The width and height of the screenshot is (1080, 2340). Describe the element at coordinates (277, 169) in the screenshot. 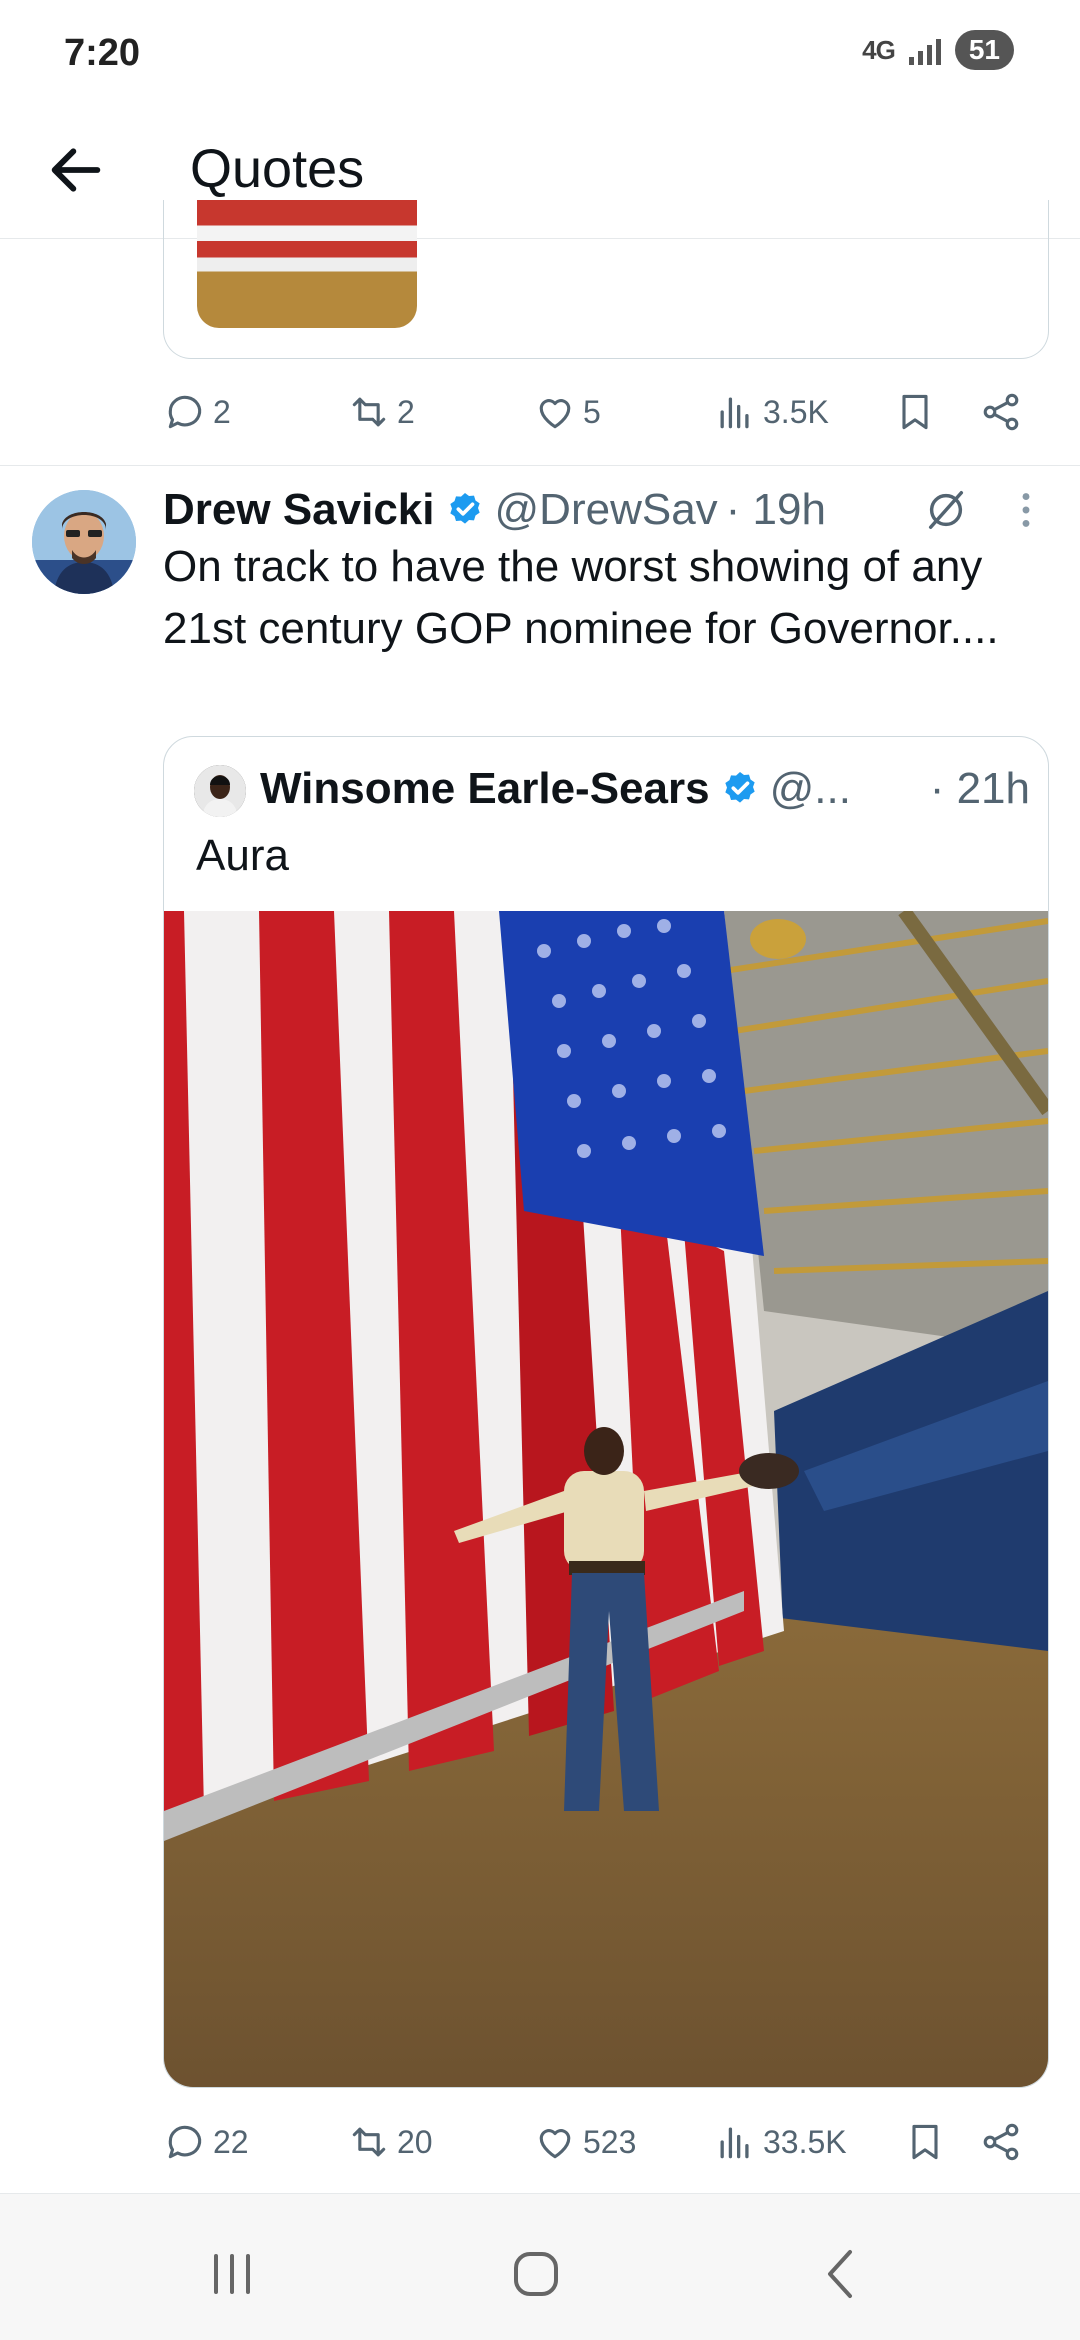

I see `page-title: Quotes` at that location.